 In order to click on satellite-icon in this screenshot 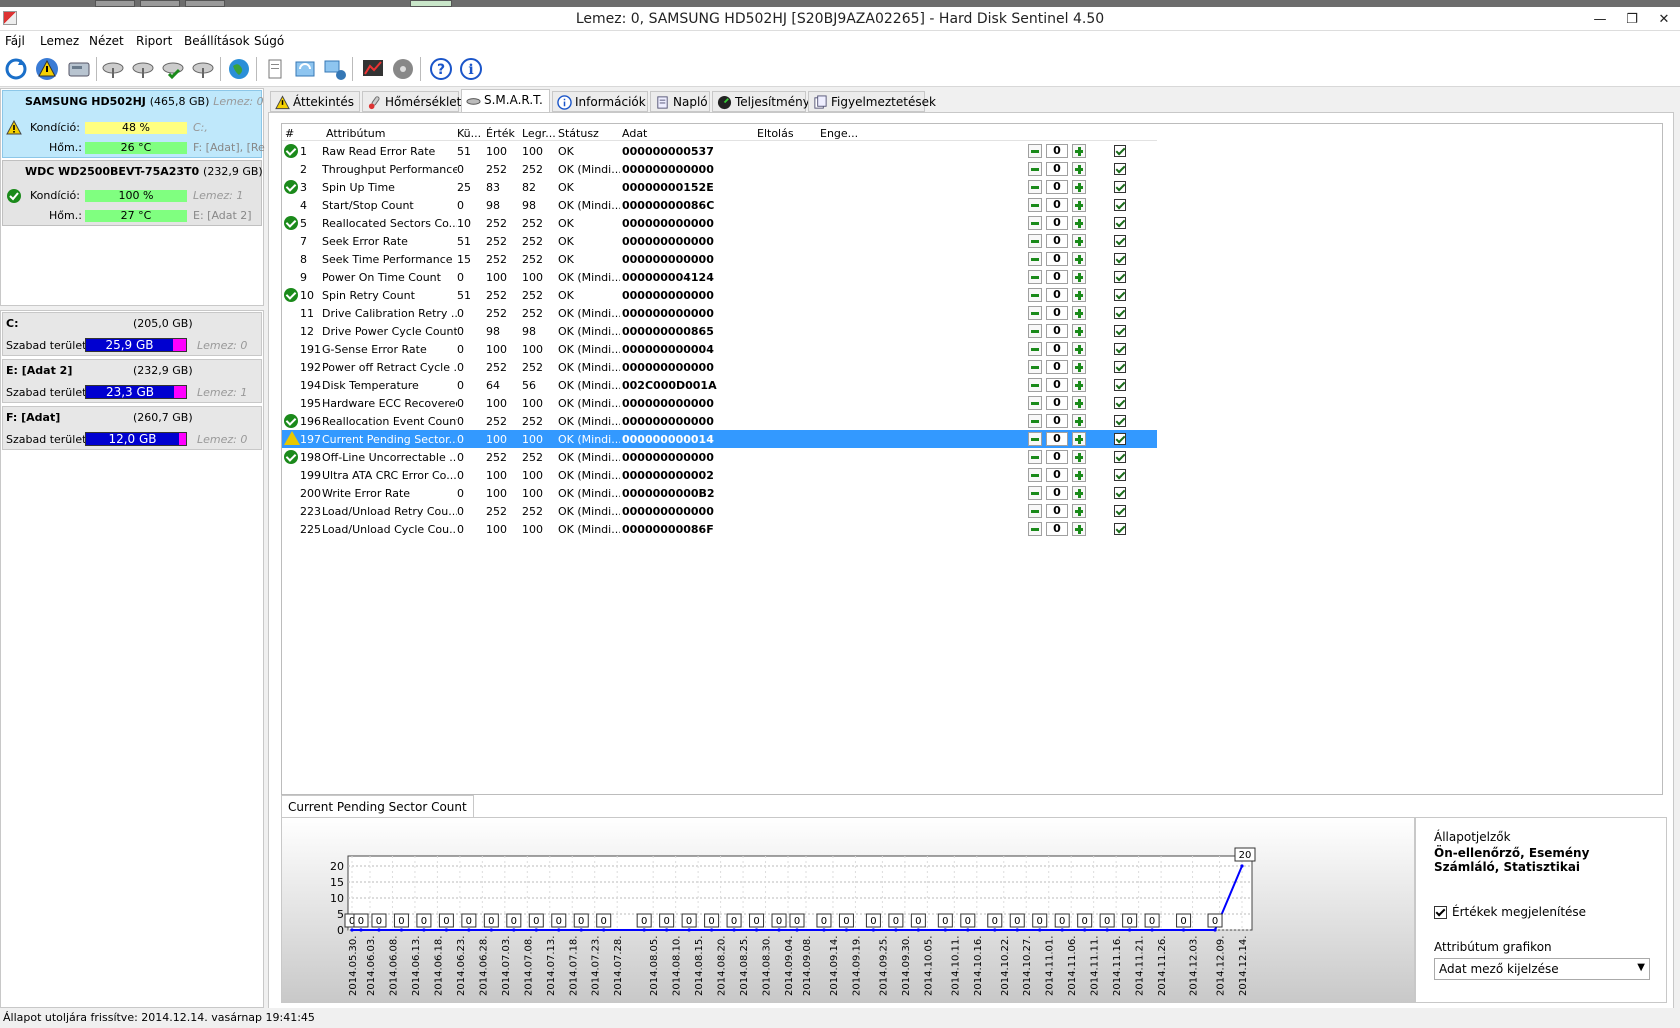, I will do `click(113, 69)`.